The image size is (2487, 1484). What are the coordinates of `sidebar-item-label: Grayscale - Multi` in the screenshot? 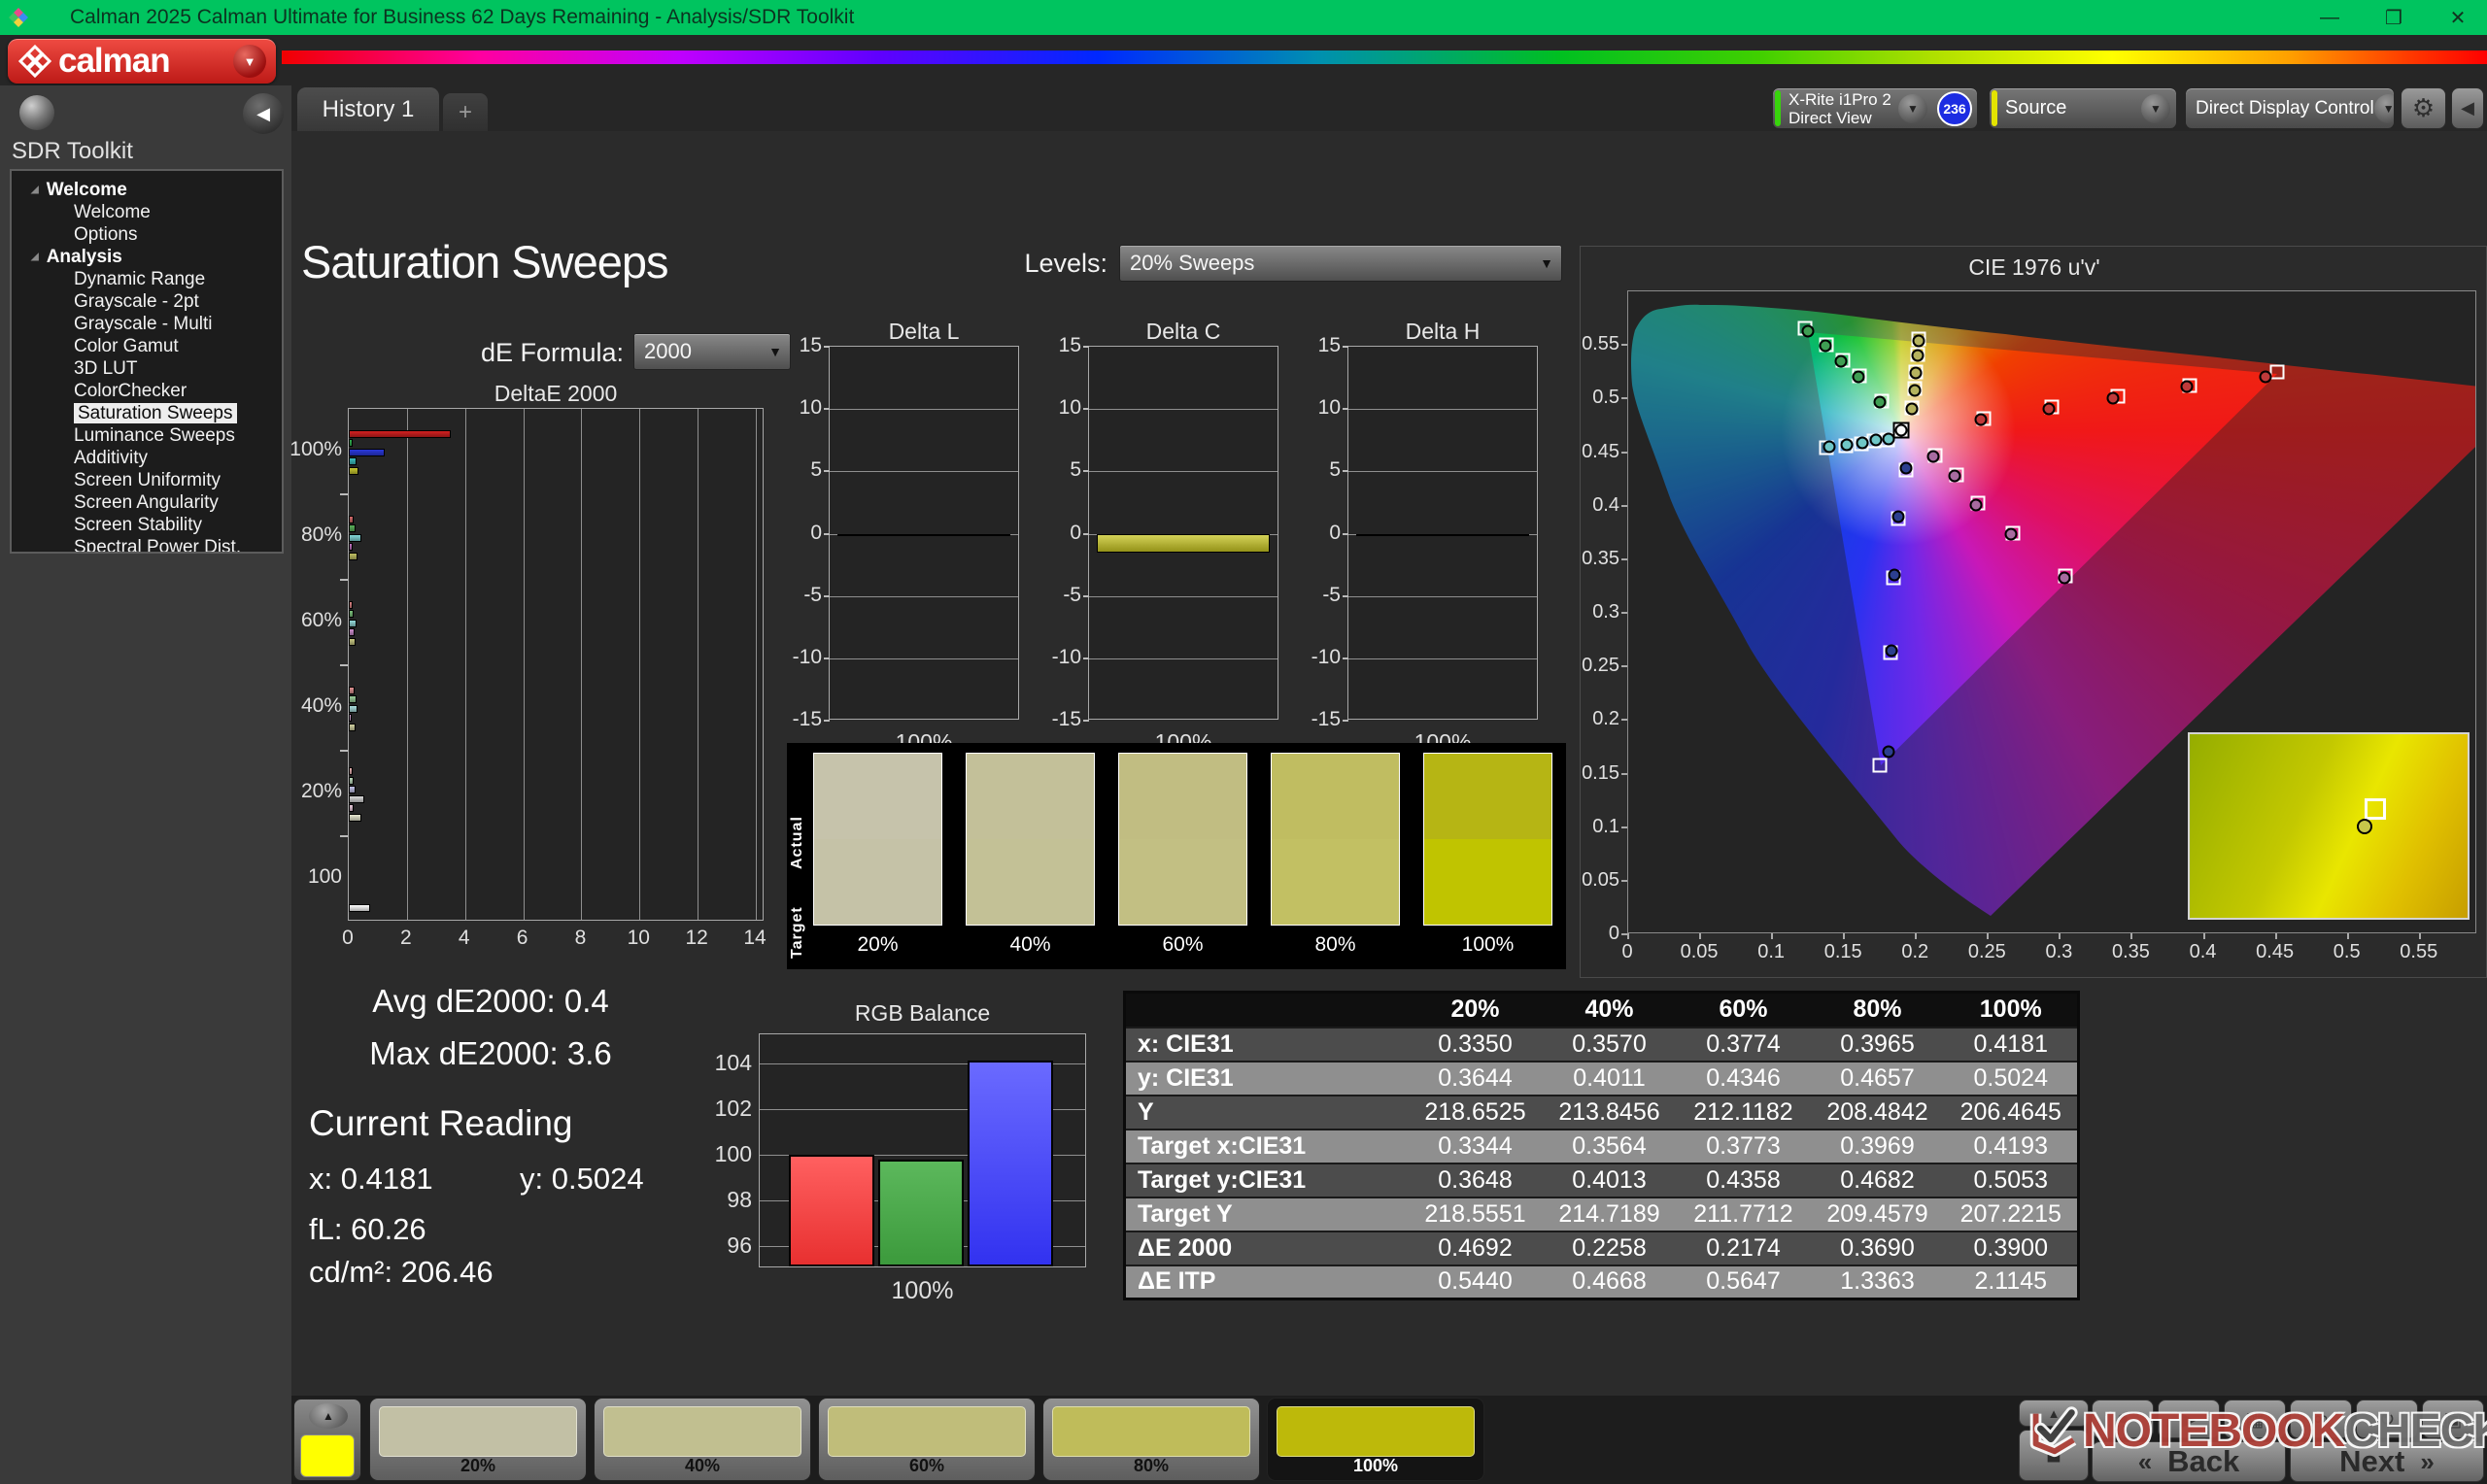 It's located at (143, 324).